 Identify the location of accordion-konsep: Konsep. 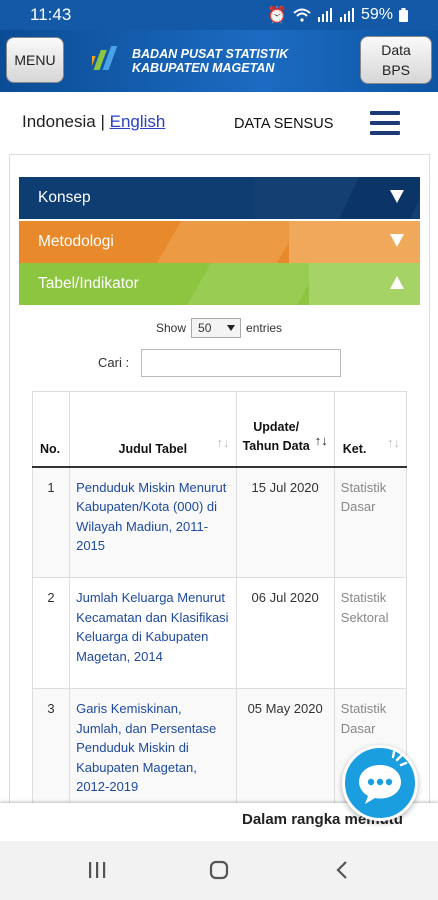
(219, 198).